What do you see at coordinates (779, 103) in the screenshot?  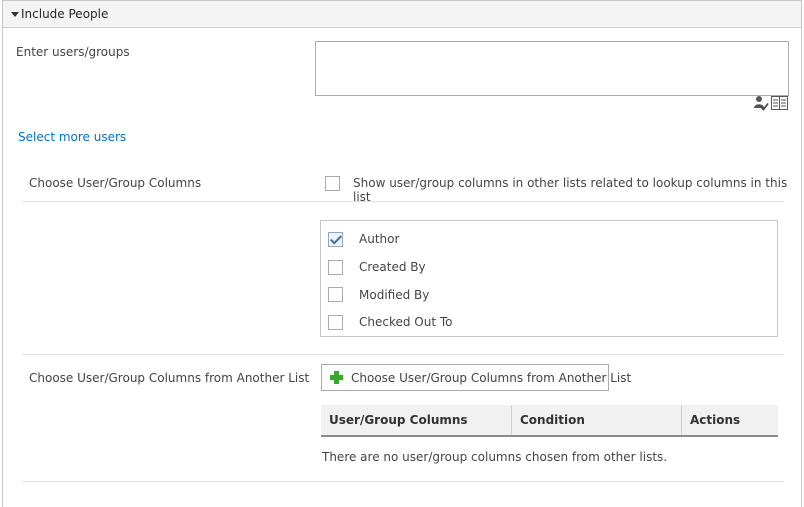 I see `address-book-icon` at bounding box center [779, 103].